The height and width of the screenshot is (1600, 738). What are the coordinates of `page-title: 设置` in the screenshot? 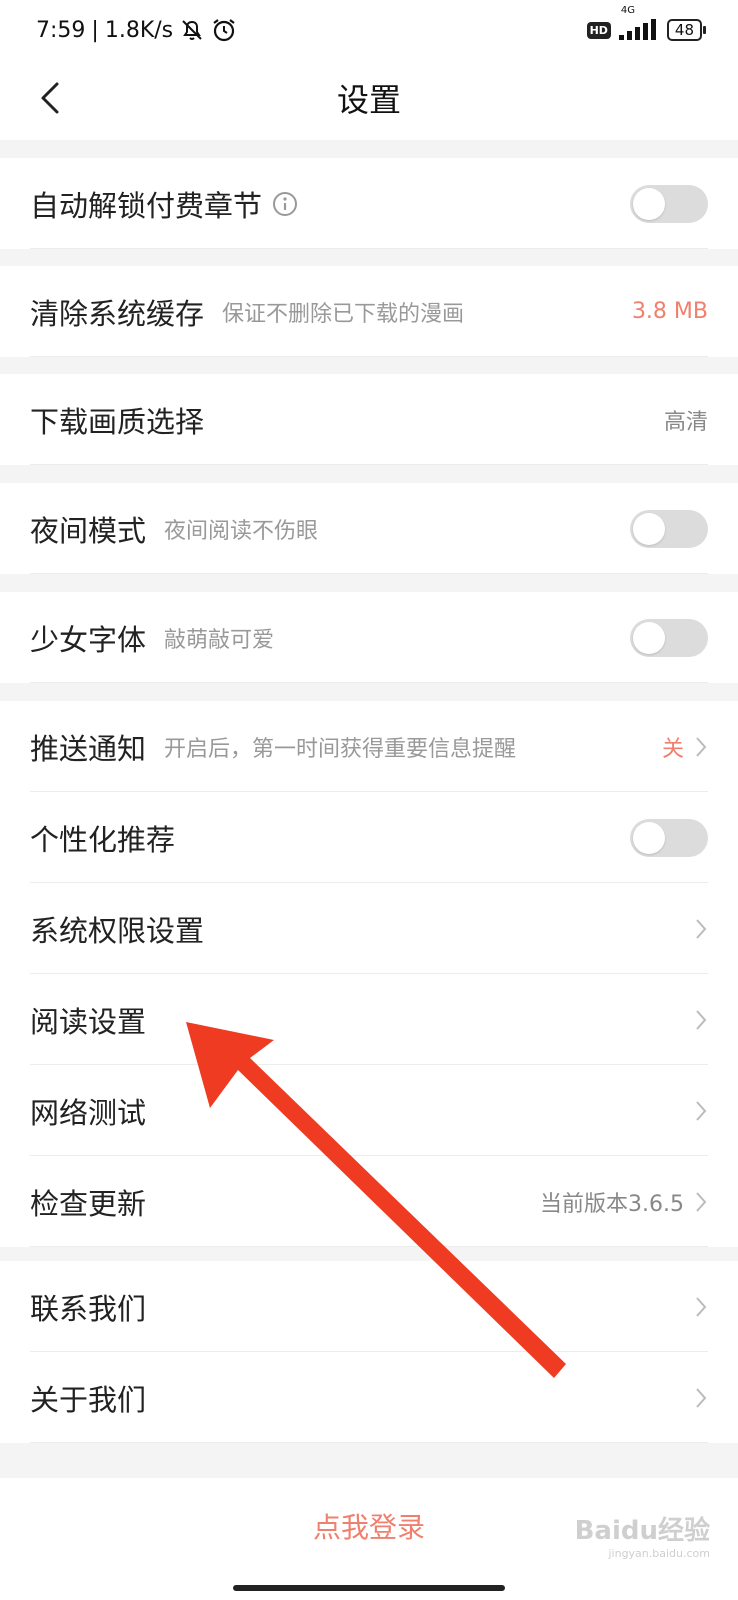 It's located at (368, 100).